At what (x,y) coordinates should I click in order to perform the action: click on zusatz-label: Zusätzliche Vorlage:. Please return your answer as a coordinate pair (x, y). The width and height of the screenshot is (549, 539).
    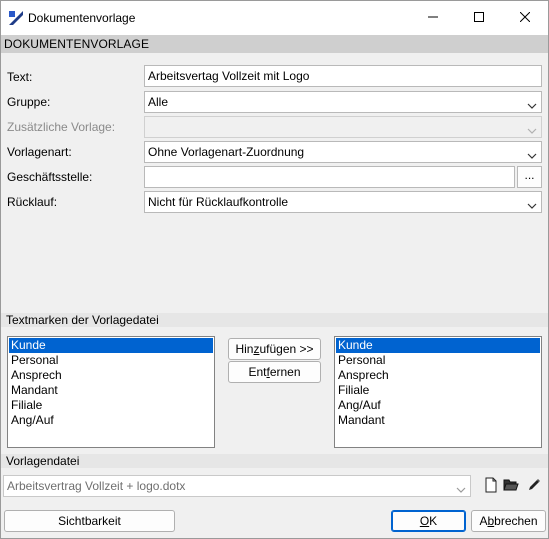
    Looking at the image, I should click on (61, 127).